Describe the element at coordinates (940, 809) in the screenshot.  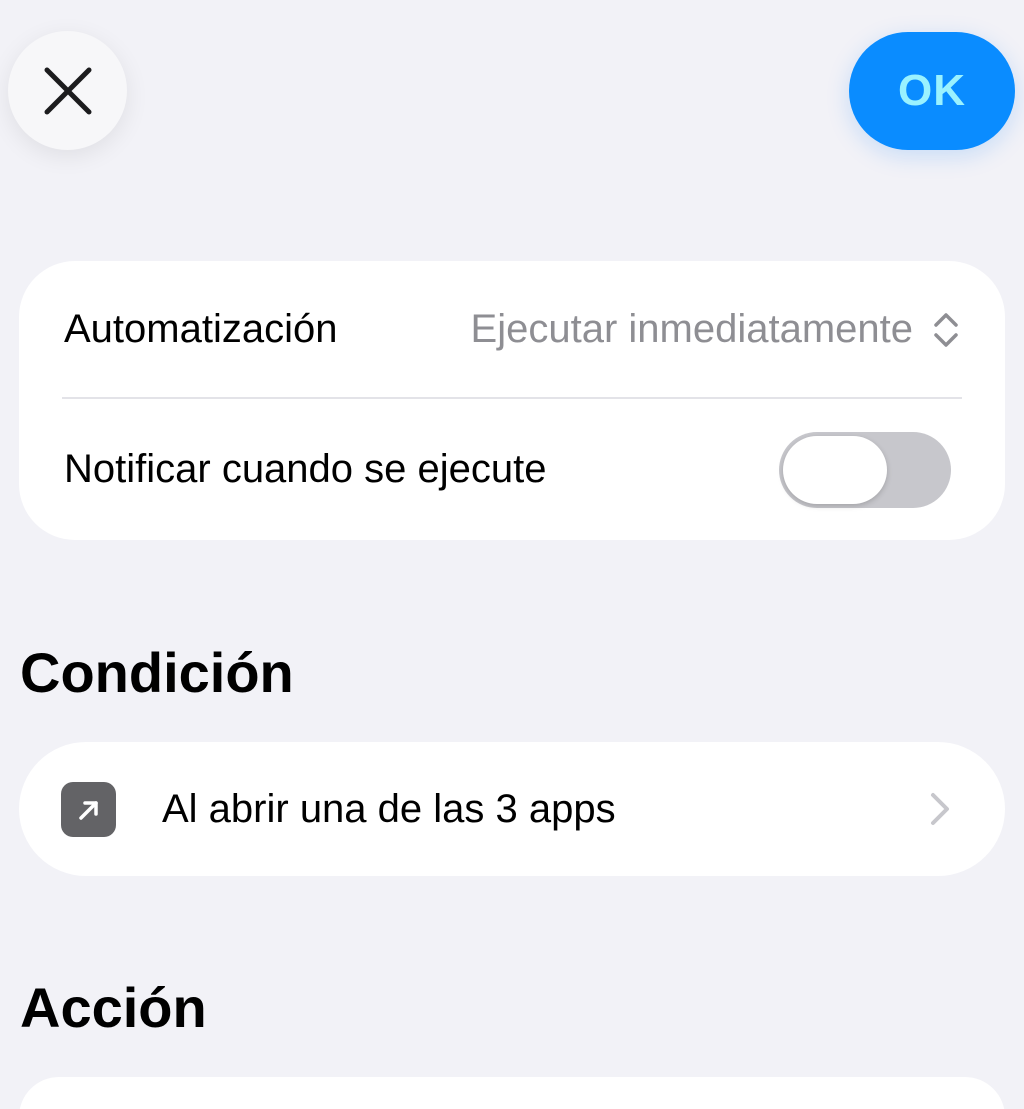
I see `chevron-right-icon` at that location.